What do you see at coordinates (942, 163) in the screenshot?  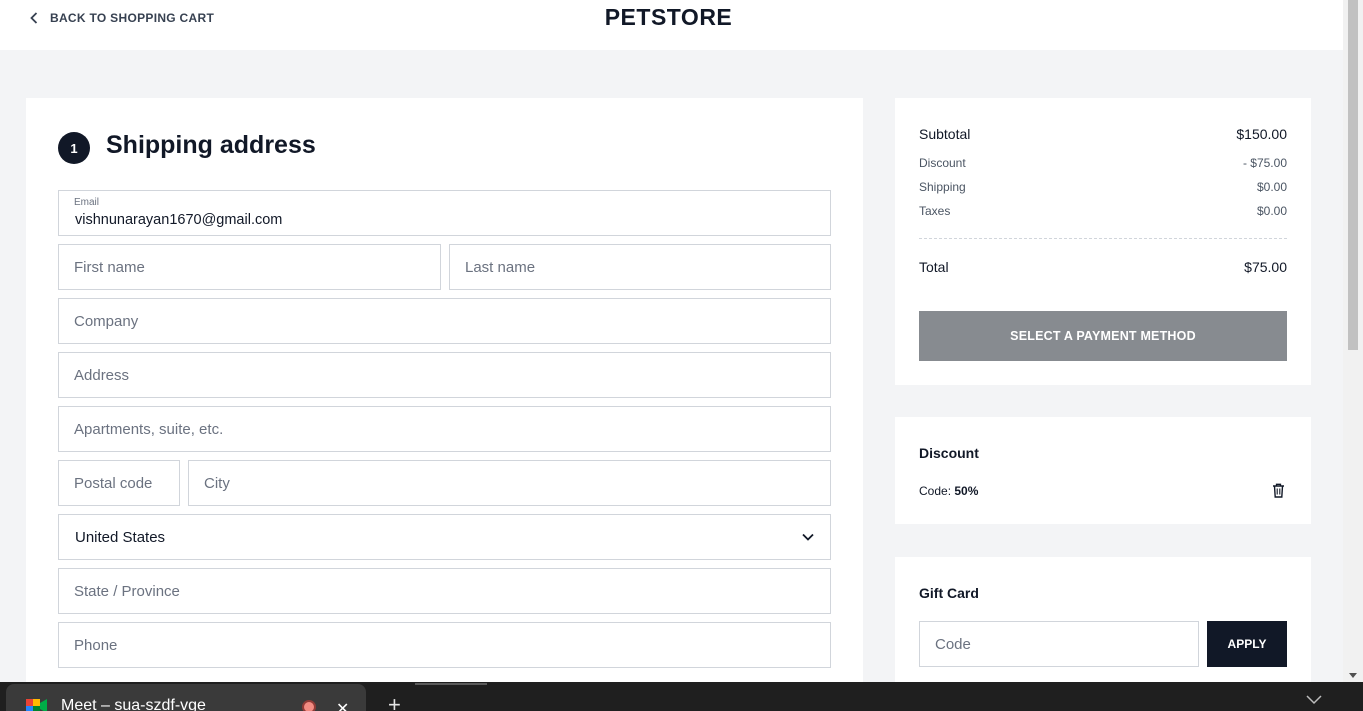 I see `discount-label: Discount` at bounding box center [942, 163].